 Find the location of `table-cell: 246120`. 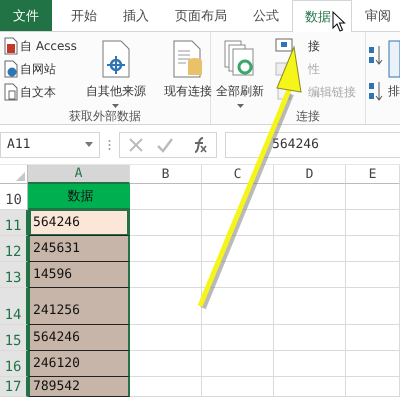

table-cell: 246120 is located at coordinates (79, 364).